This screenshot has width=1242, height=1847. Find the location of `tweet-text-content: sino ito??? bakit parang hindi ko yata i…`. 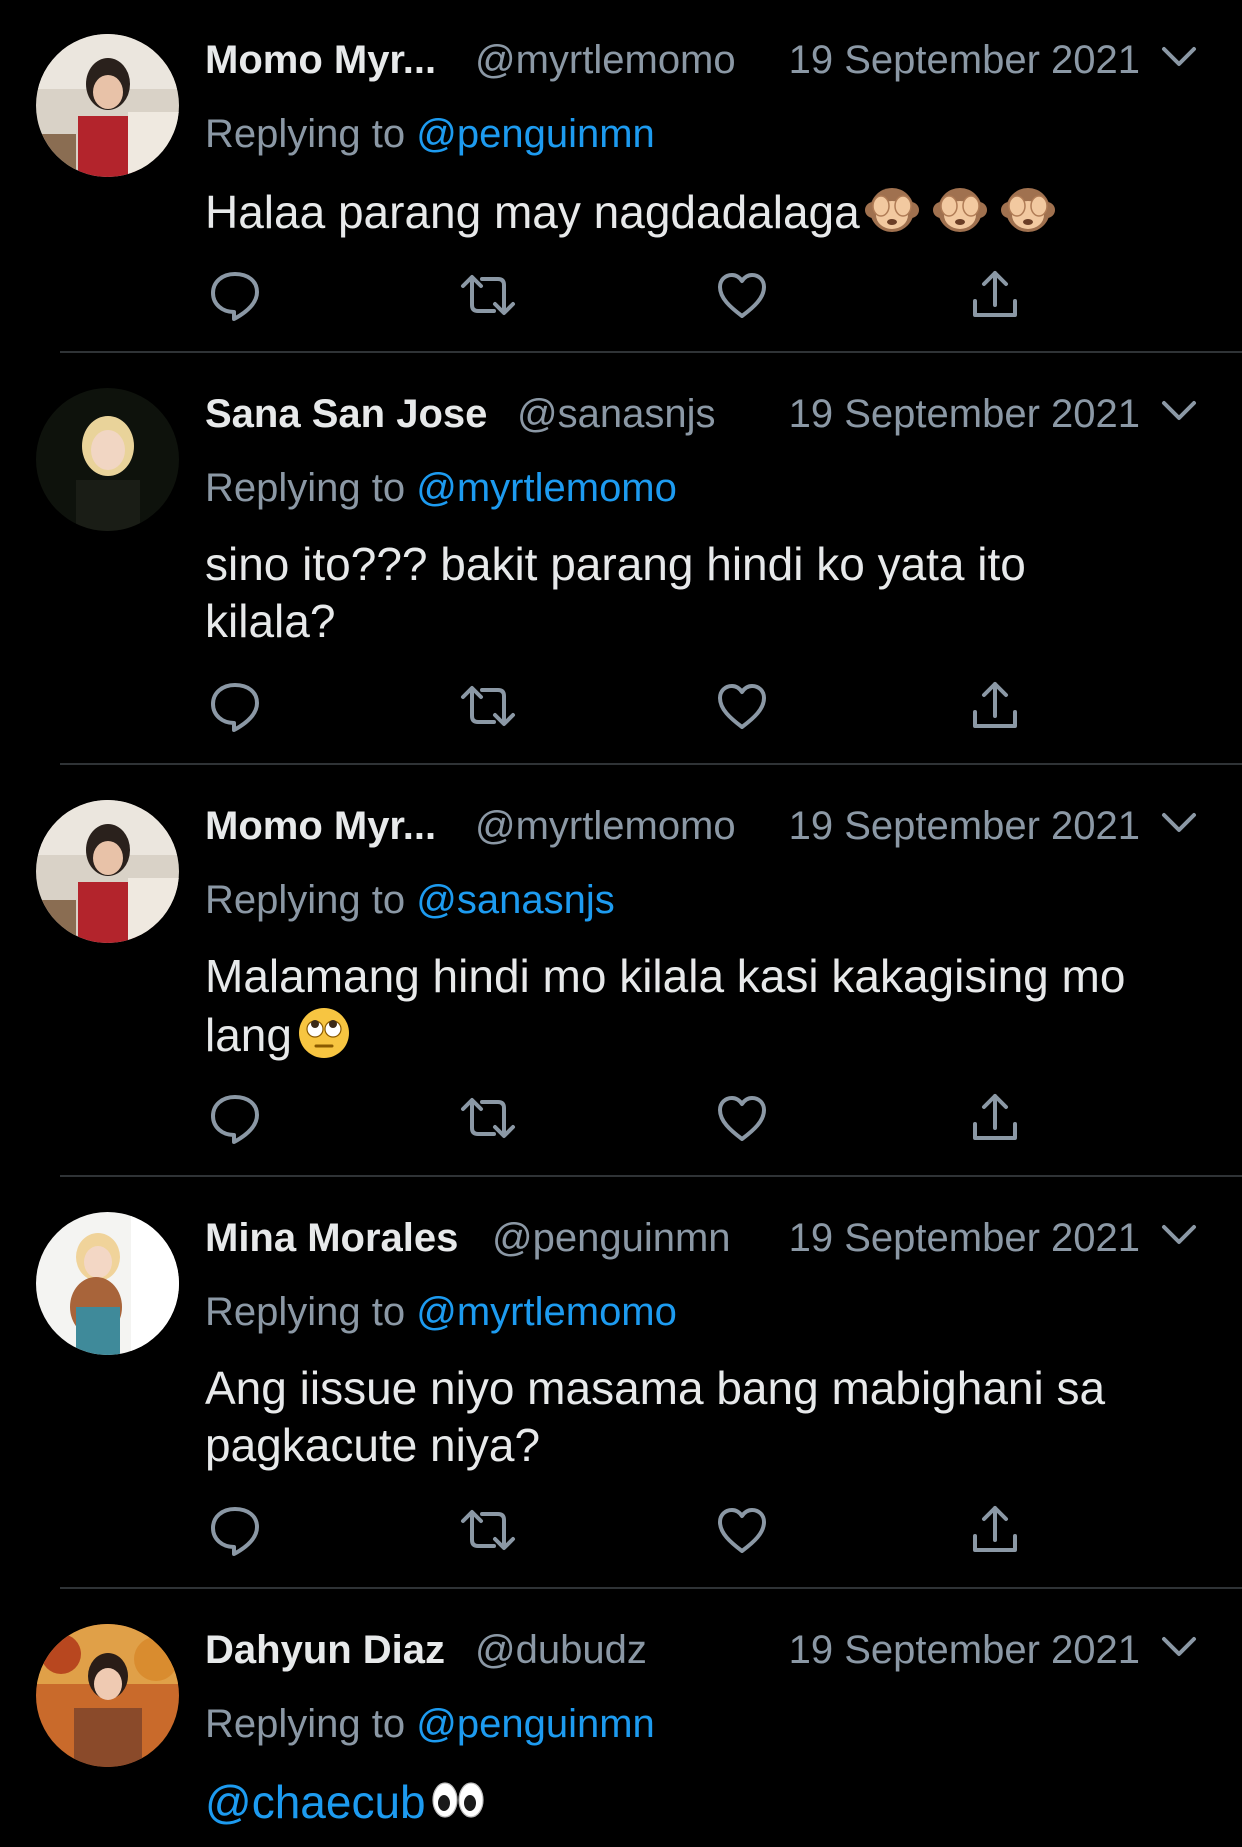

tweet-text-content: sino ito??? bakit parang hindi ko yata i… is located at coordinates (615, 592).